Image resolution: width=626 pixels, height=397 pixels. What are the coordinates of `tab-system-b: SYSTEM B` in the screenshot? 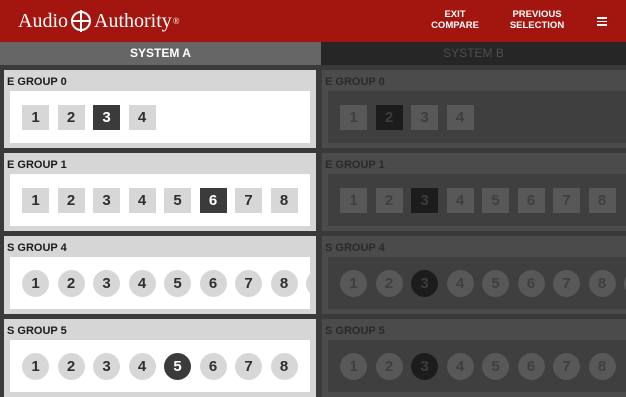 It's located at (473, 53).